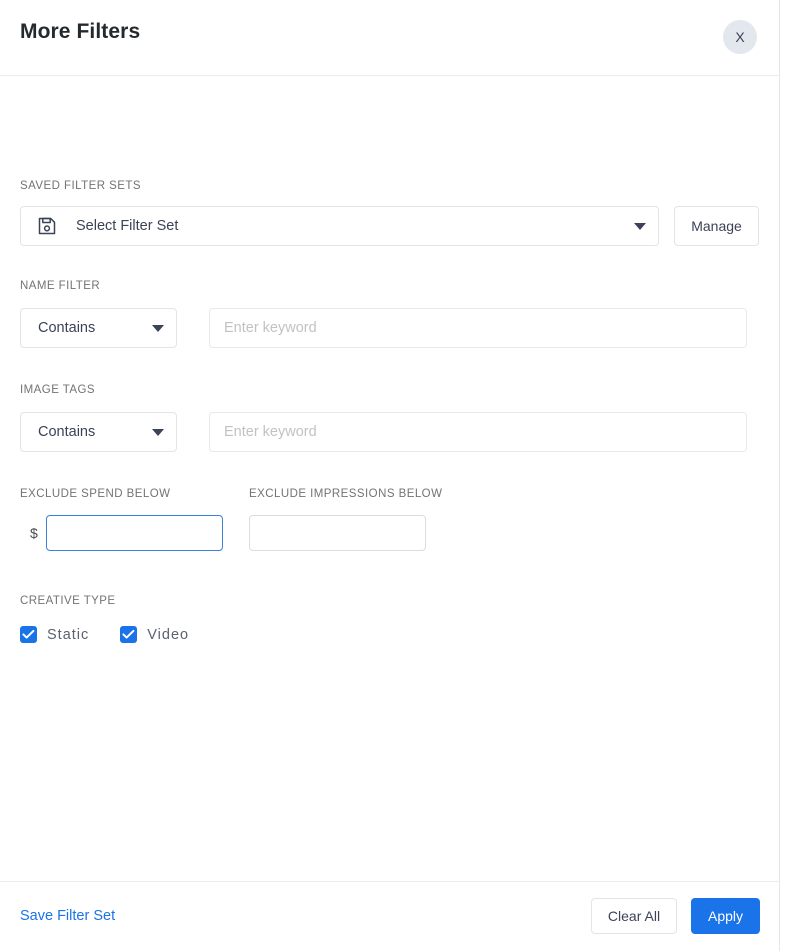  Describe the element at coordinates (716, 226) in the screenshot. I see `manage-button: Manage` at that location.